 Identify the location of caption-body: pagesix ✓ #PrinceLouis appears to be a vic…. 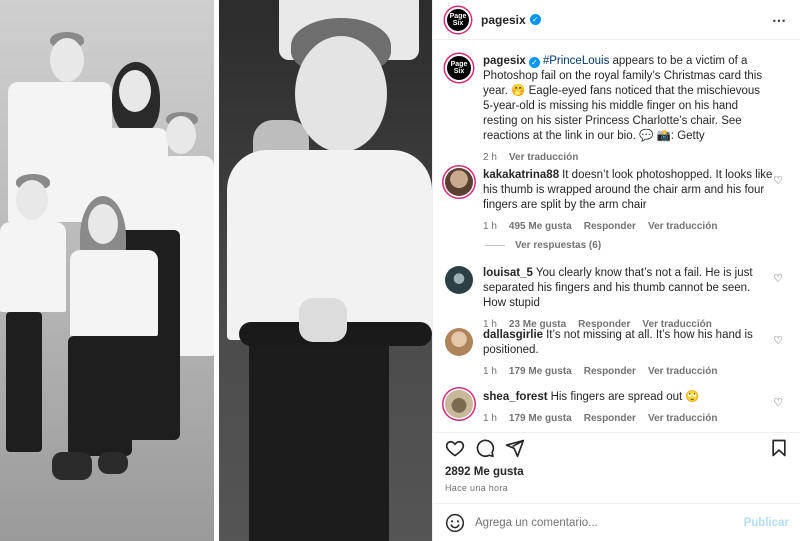
(628, 109).